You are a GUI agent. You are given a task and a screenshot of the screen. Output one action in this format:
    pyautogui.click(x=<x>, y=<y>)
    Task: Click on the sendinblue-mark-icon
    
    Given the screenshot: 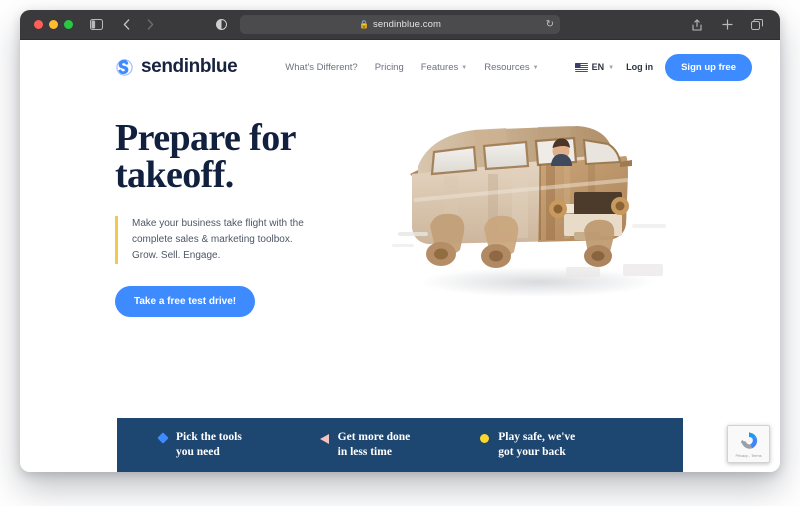 What is the action you would take?
    pyautogui.click(x=124, y=67)
    